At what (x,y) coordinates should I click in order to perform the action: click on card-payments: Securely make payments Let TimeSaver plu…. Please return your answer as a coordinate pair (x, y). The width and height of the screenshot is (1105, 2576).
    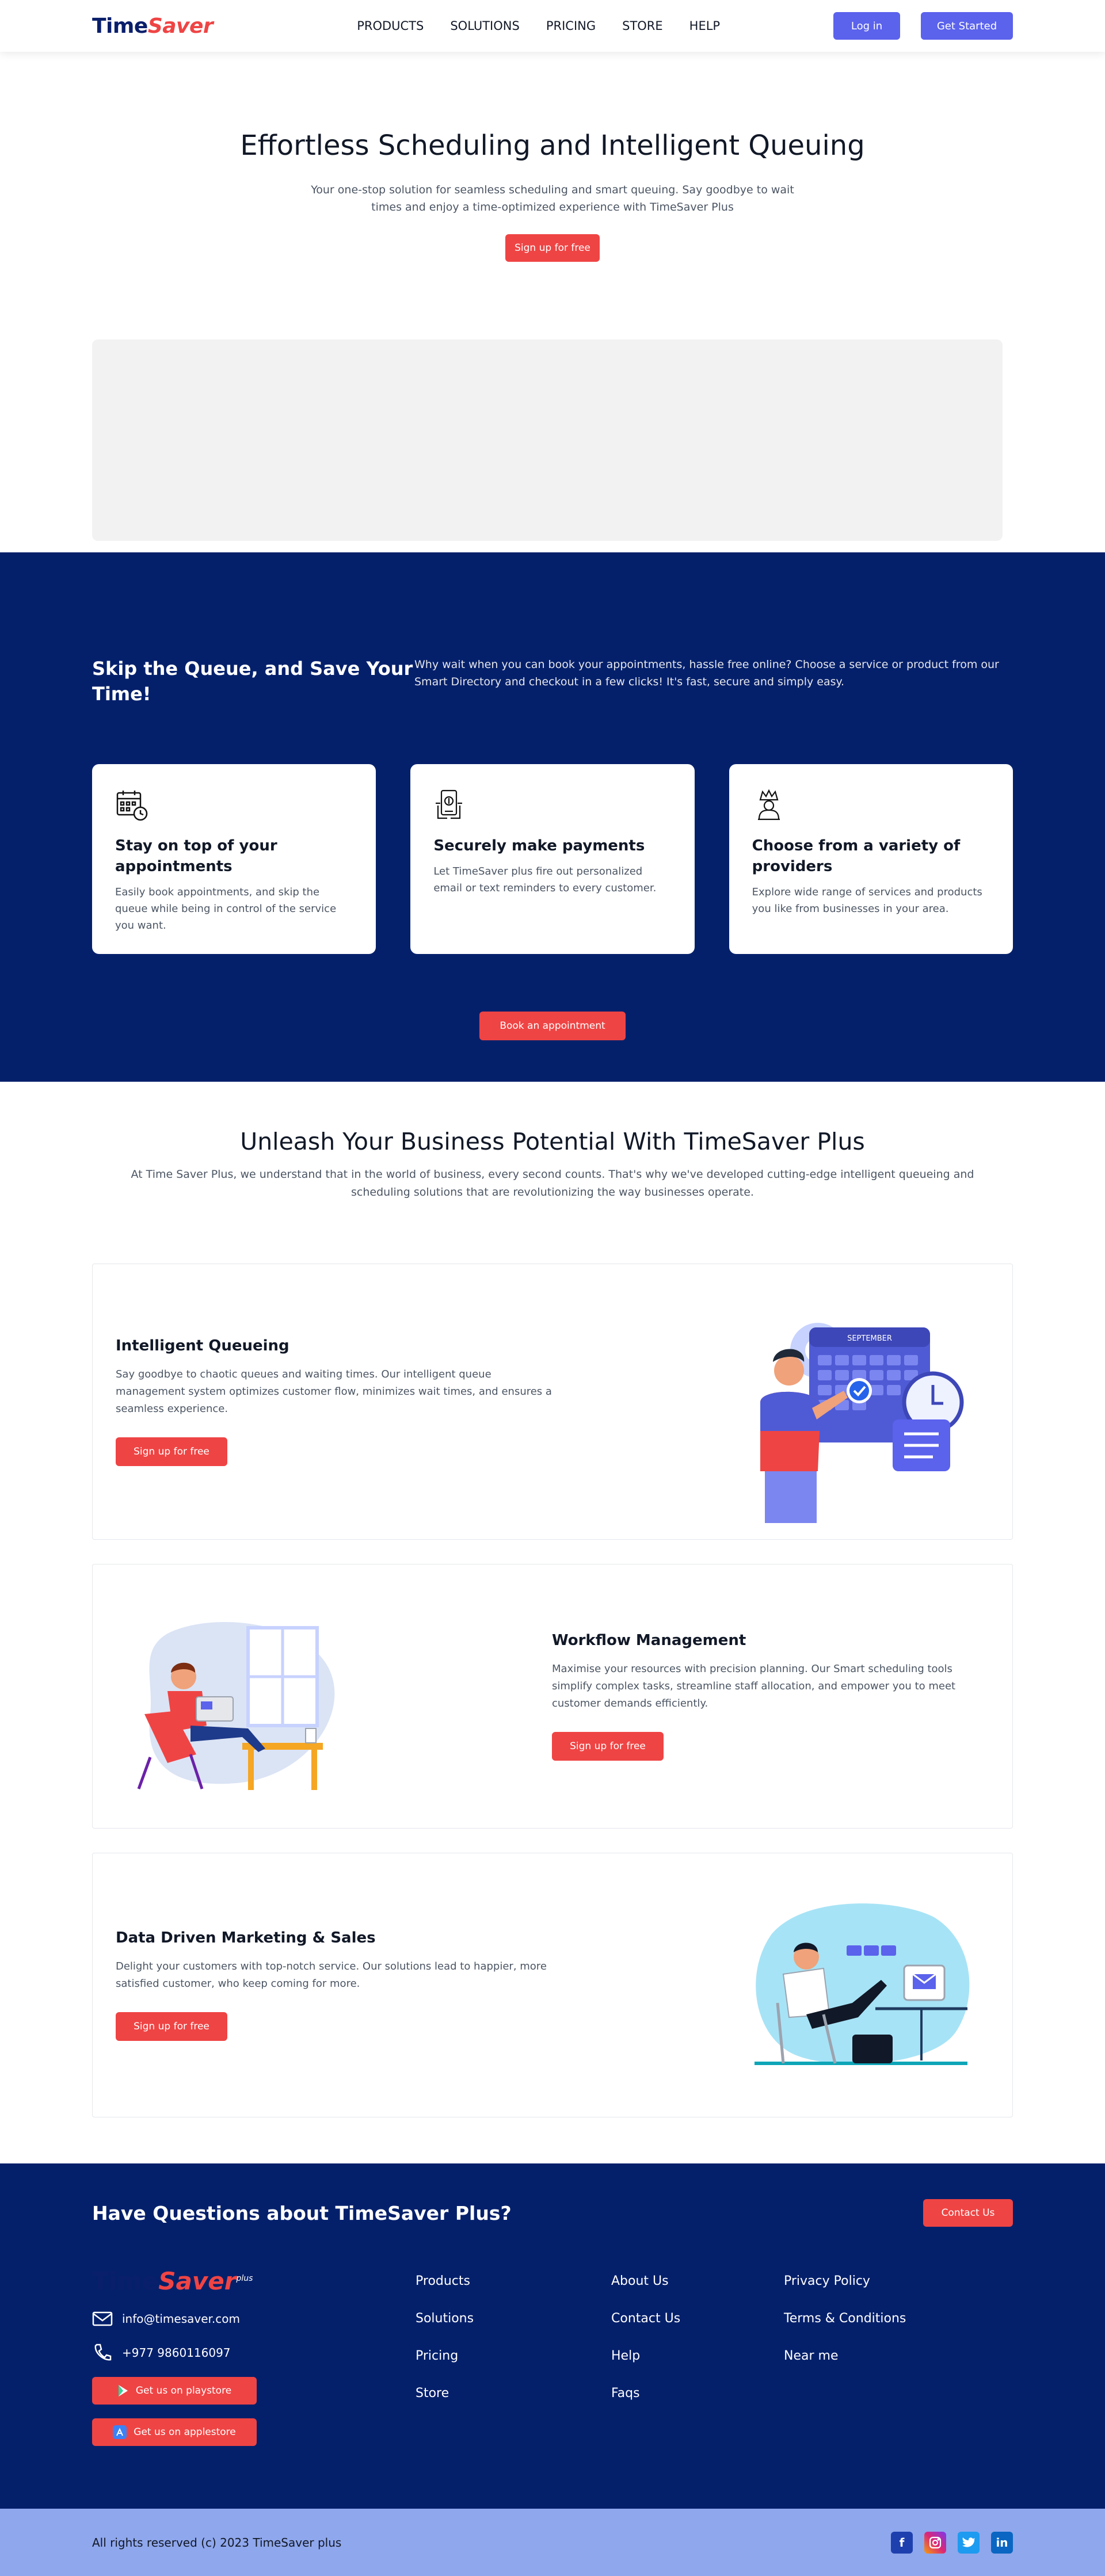
    Looking at the image, I should click on (552, 859).